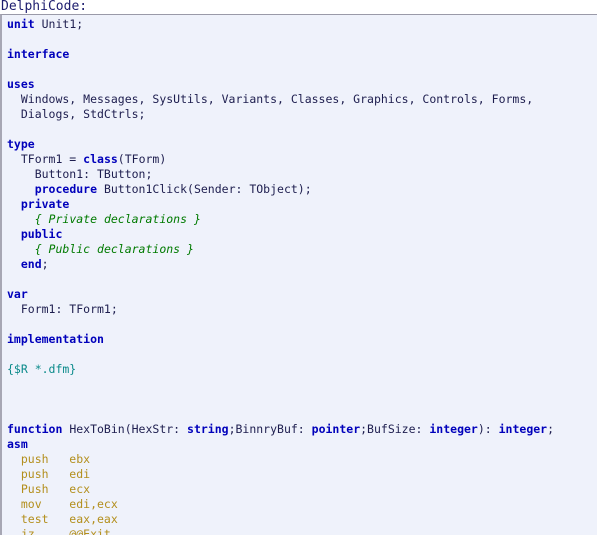 This screenshot has width=600, height=535. What do you see at coordinates (300, 369) in the screenshot?
I see `code-line: {$R *.dfm}` at bounding box center [300, 369].